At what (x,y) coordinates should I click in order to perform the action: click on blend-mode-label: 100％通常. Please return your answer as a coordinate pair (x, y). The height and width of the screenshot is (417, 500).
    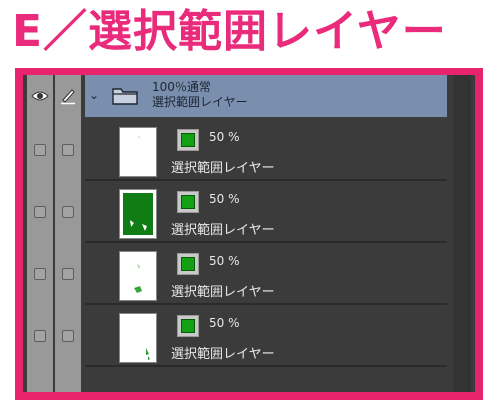
    Looking at the image, I should click on (181, 87).